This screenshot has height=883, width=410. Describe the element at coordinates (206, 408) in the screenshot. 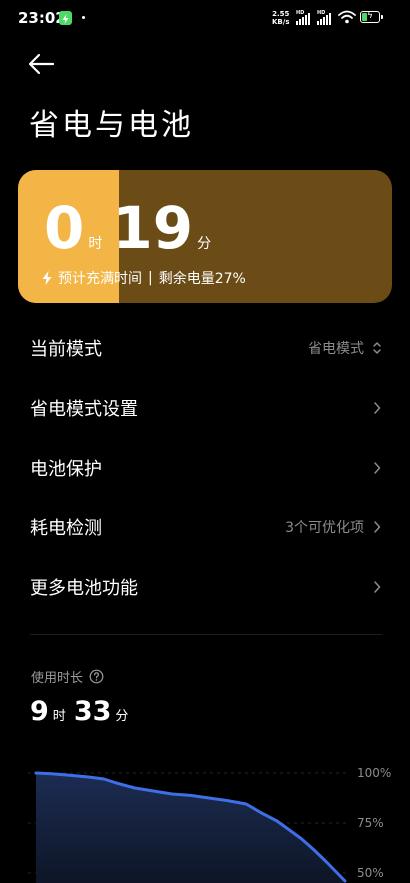

I see `menu-item-power-saving-settings: 省电模式设置` at that location.